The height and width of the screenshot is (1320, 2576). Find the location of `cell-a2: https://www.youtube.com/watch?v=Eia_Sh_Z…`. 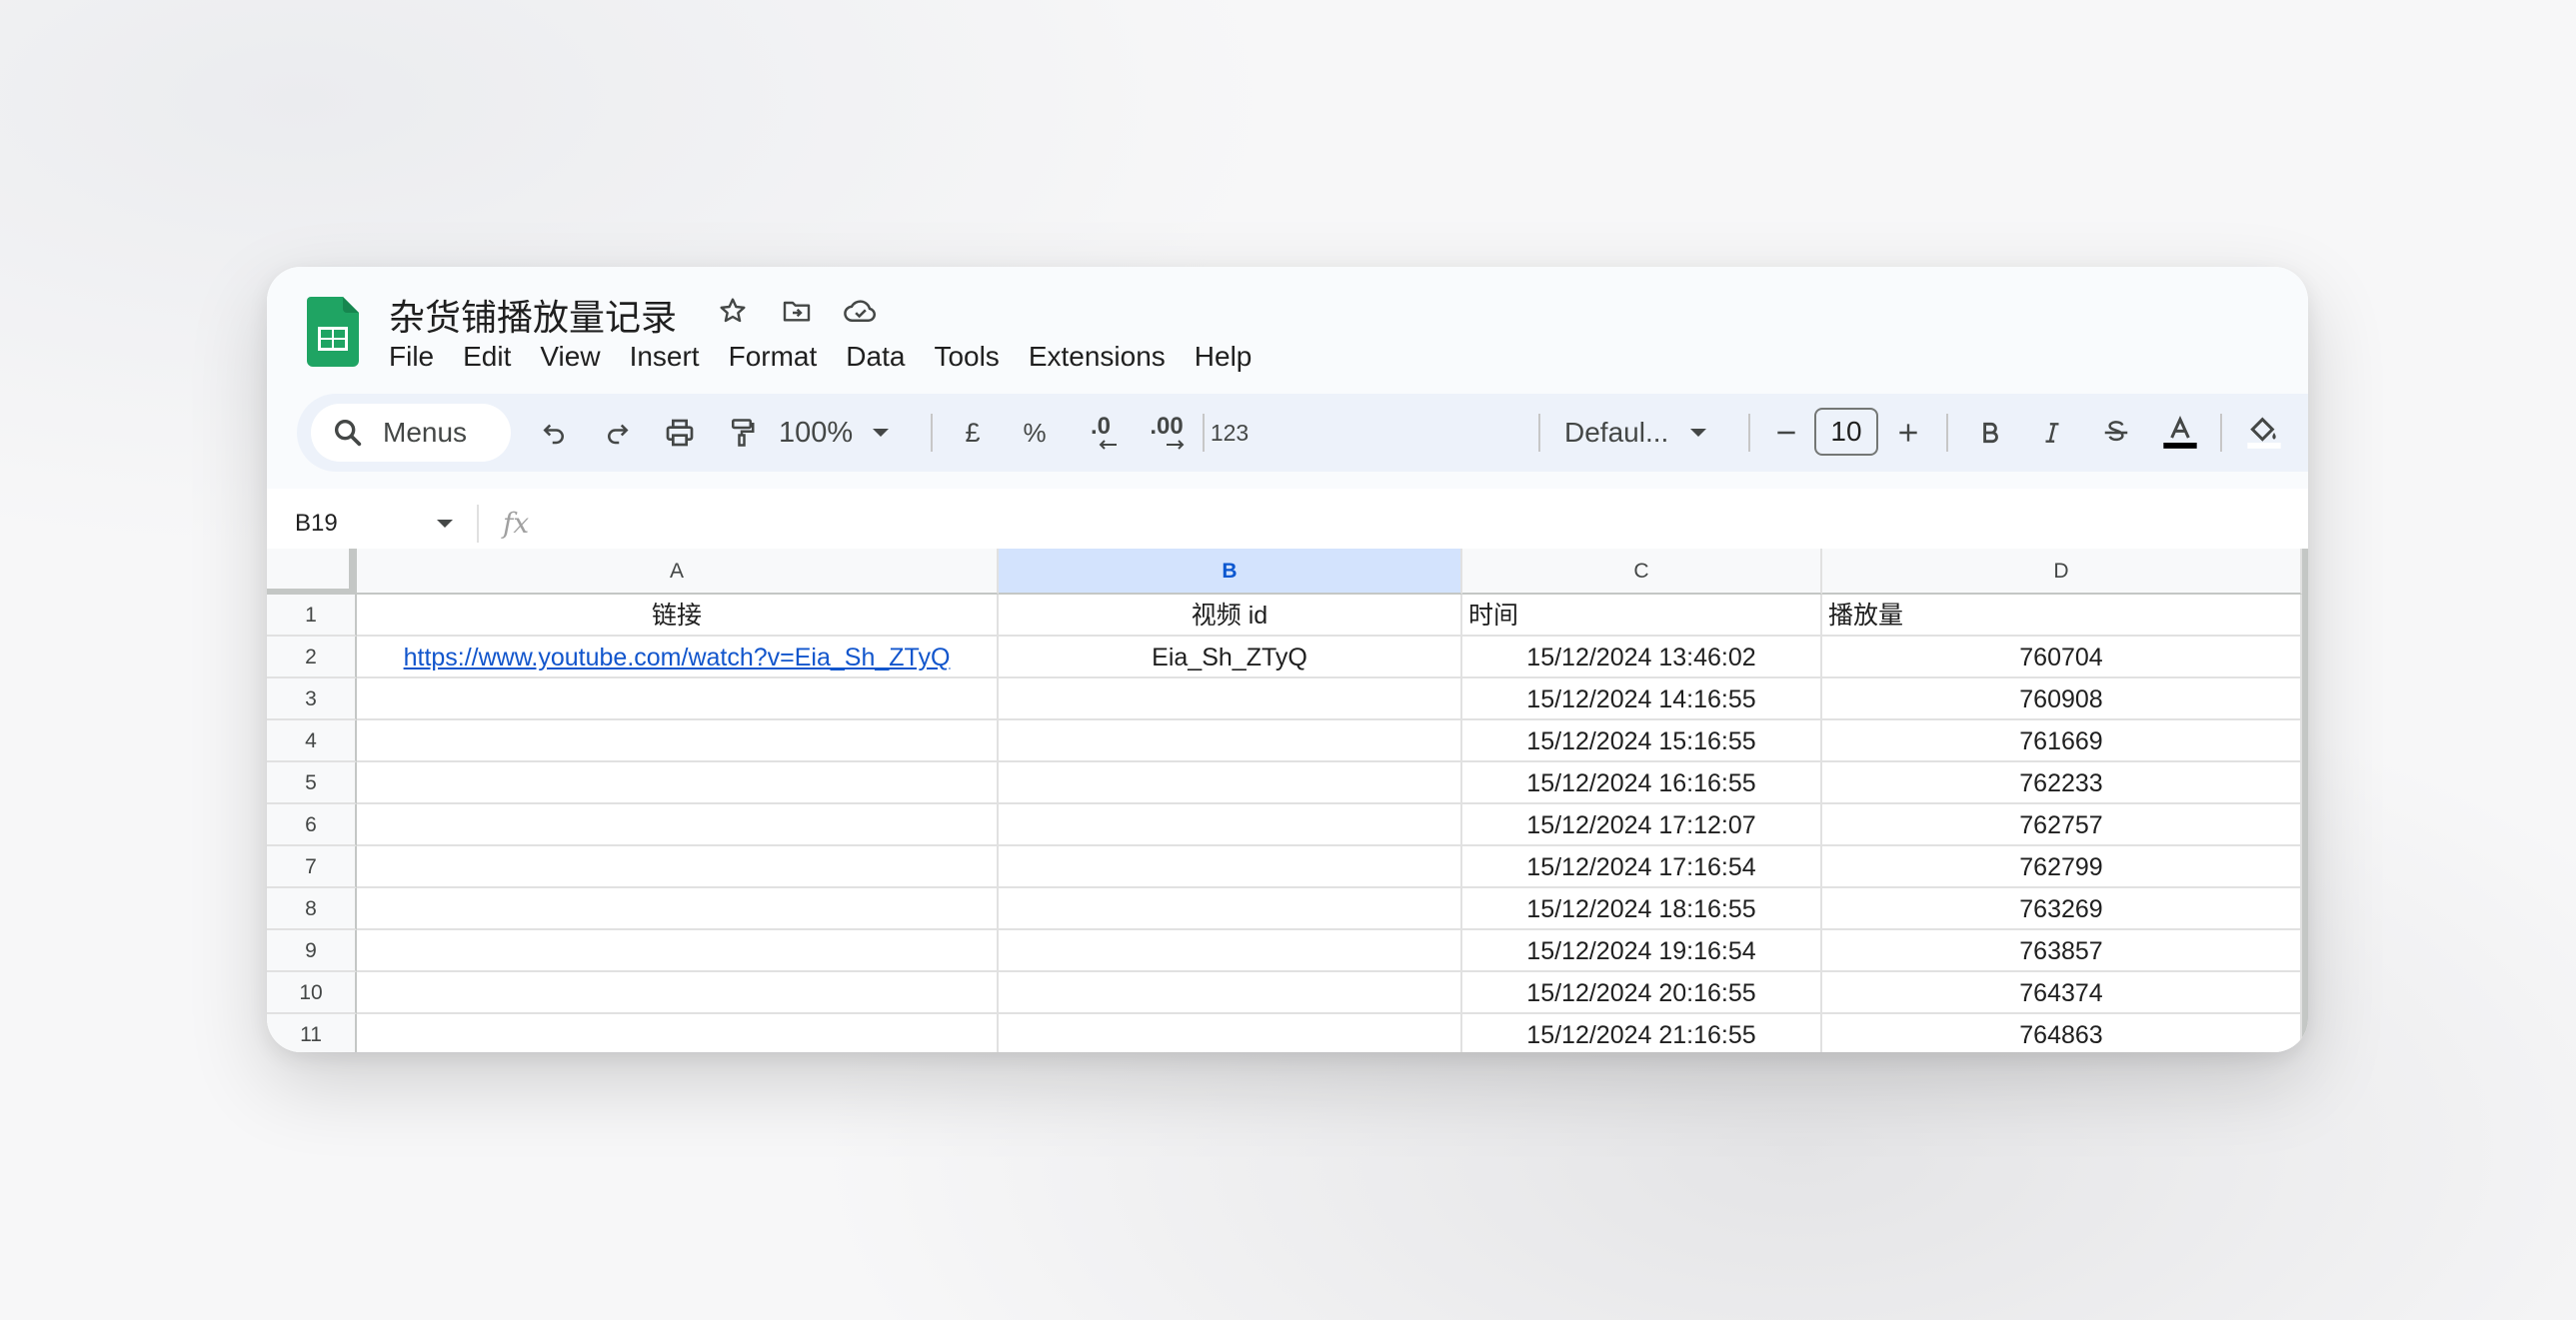

cell-a2: https://www.youtube.com/watch?v=Eia_Sh_Z… is located at coordinates (678, 657).